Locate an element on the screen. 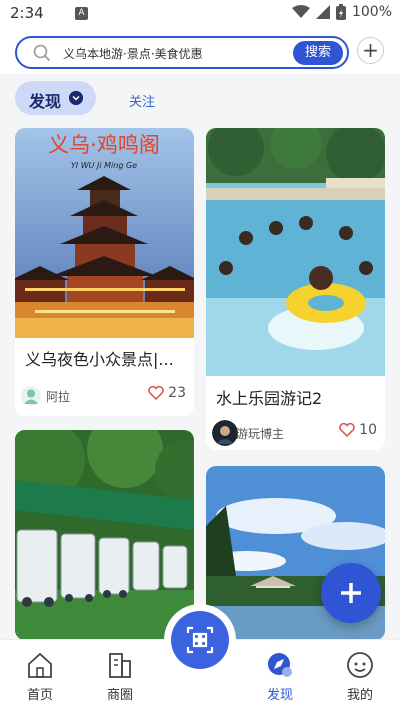  plus-icon is located at coordinates (351, 593).